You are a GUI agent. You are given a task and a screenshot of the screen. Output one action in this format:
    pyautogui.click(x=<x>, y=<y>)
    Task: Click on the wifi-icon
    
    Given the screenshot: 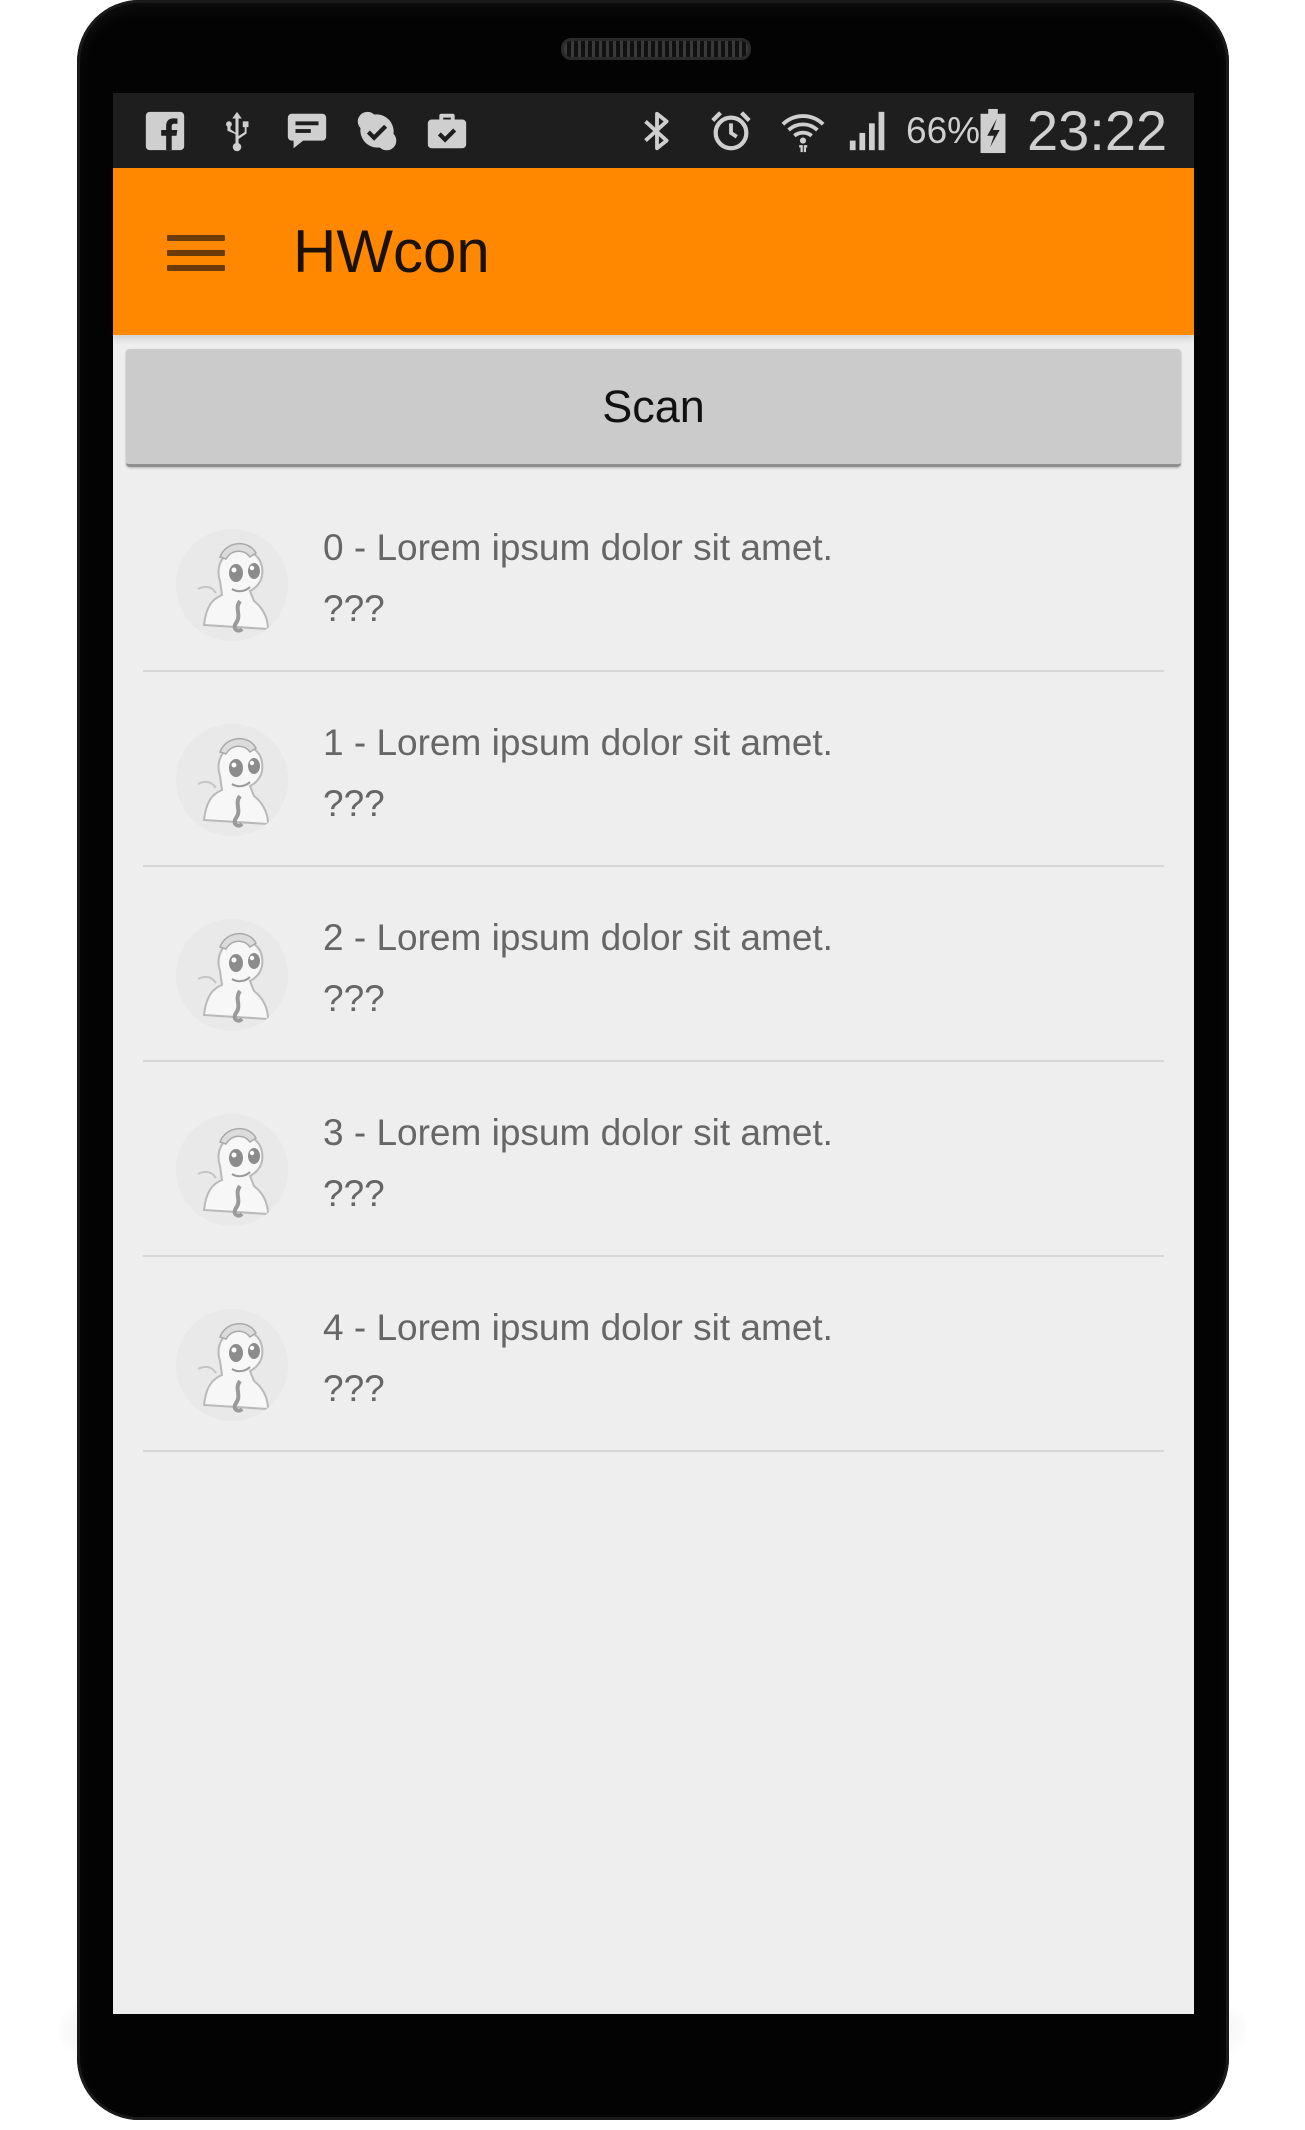 What is the action you would take?
    pyautogui.click(x=803, y=131)
    